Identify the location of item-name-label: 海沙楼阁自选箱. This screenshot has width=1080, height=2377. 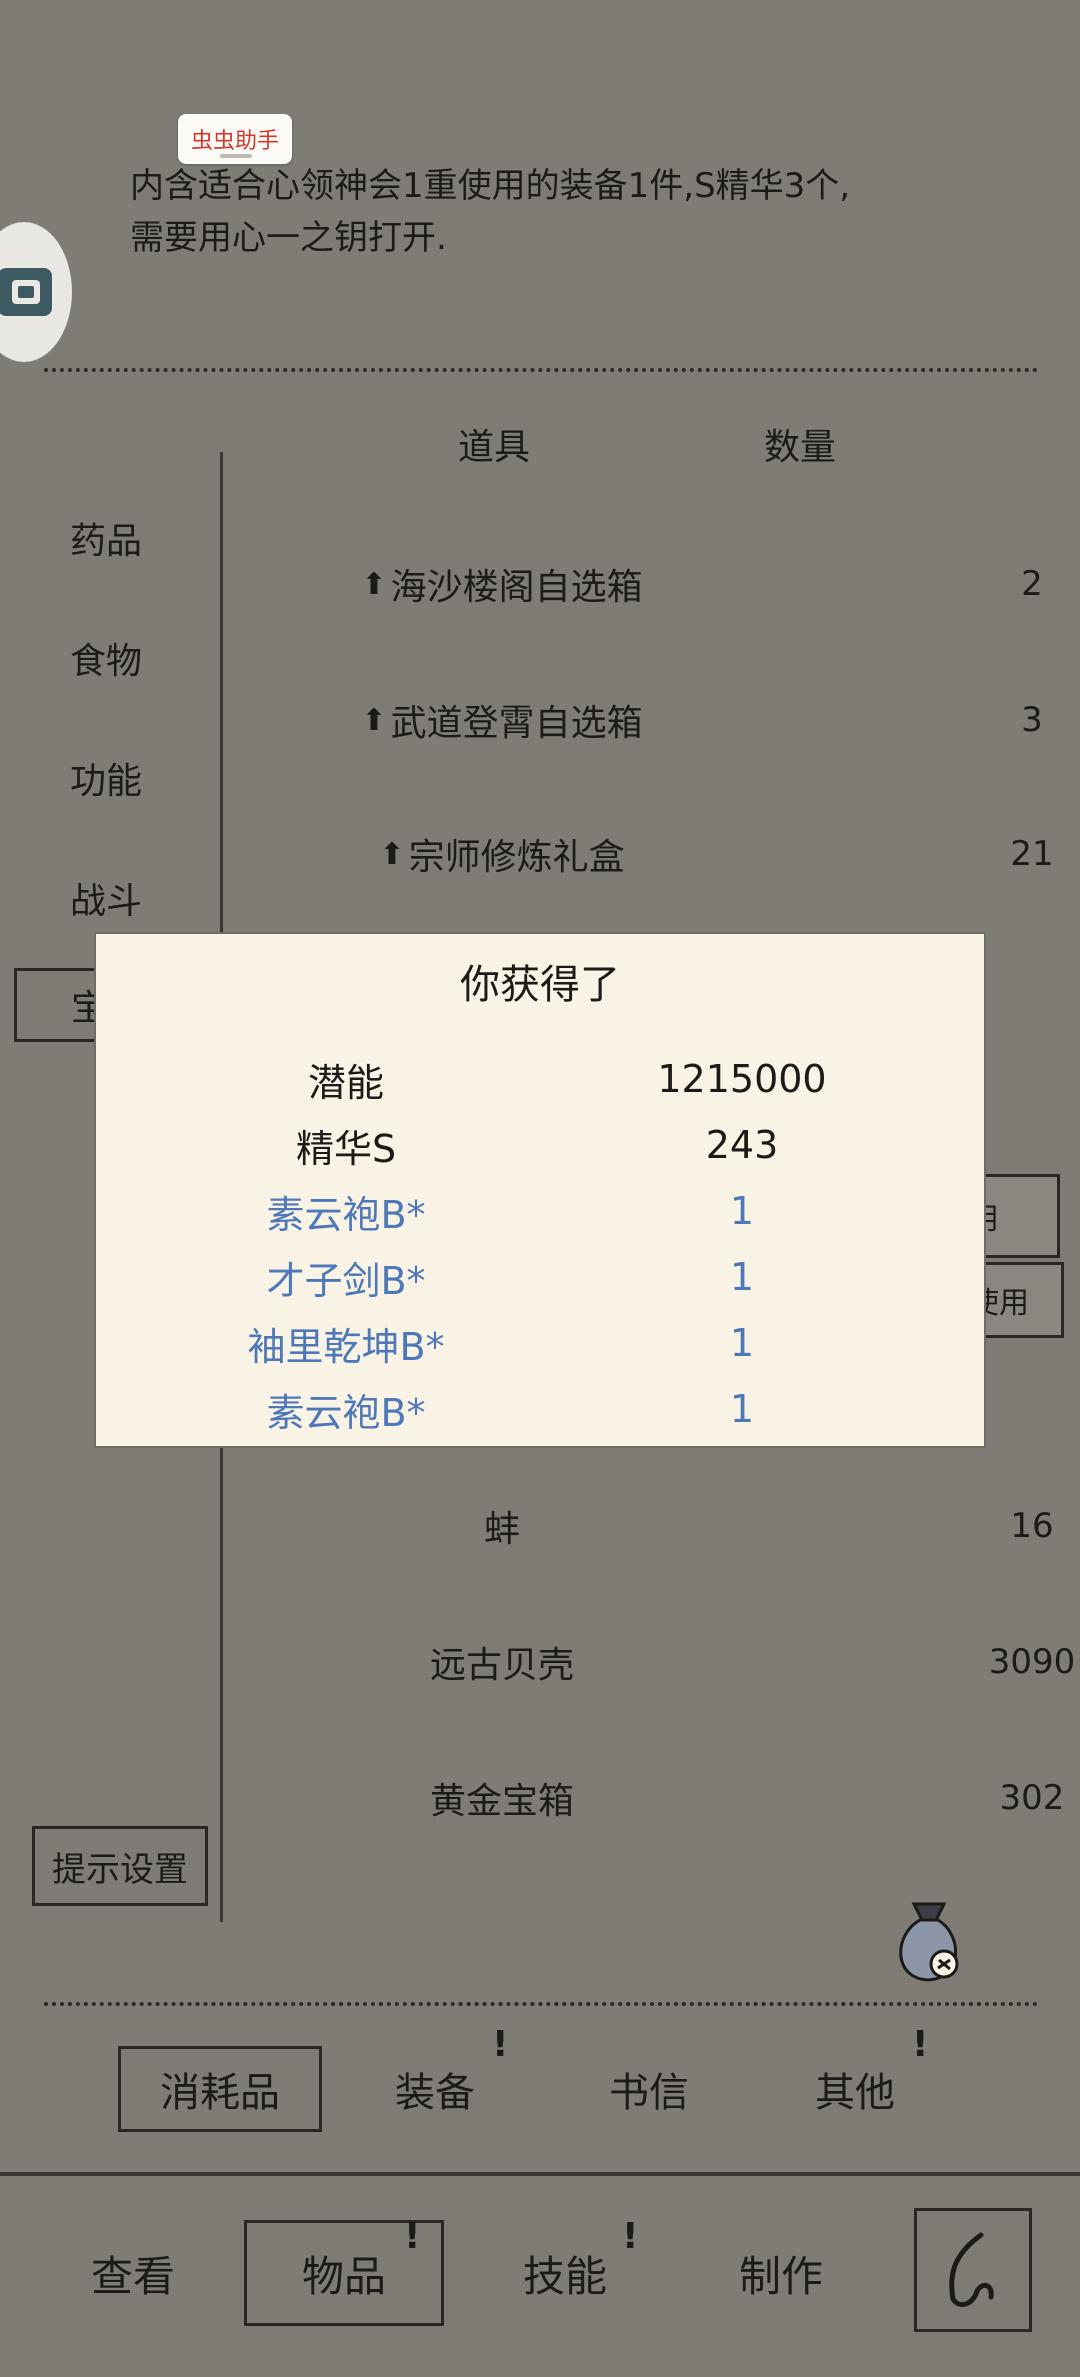
(516, 587).